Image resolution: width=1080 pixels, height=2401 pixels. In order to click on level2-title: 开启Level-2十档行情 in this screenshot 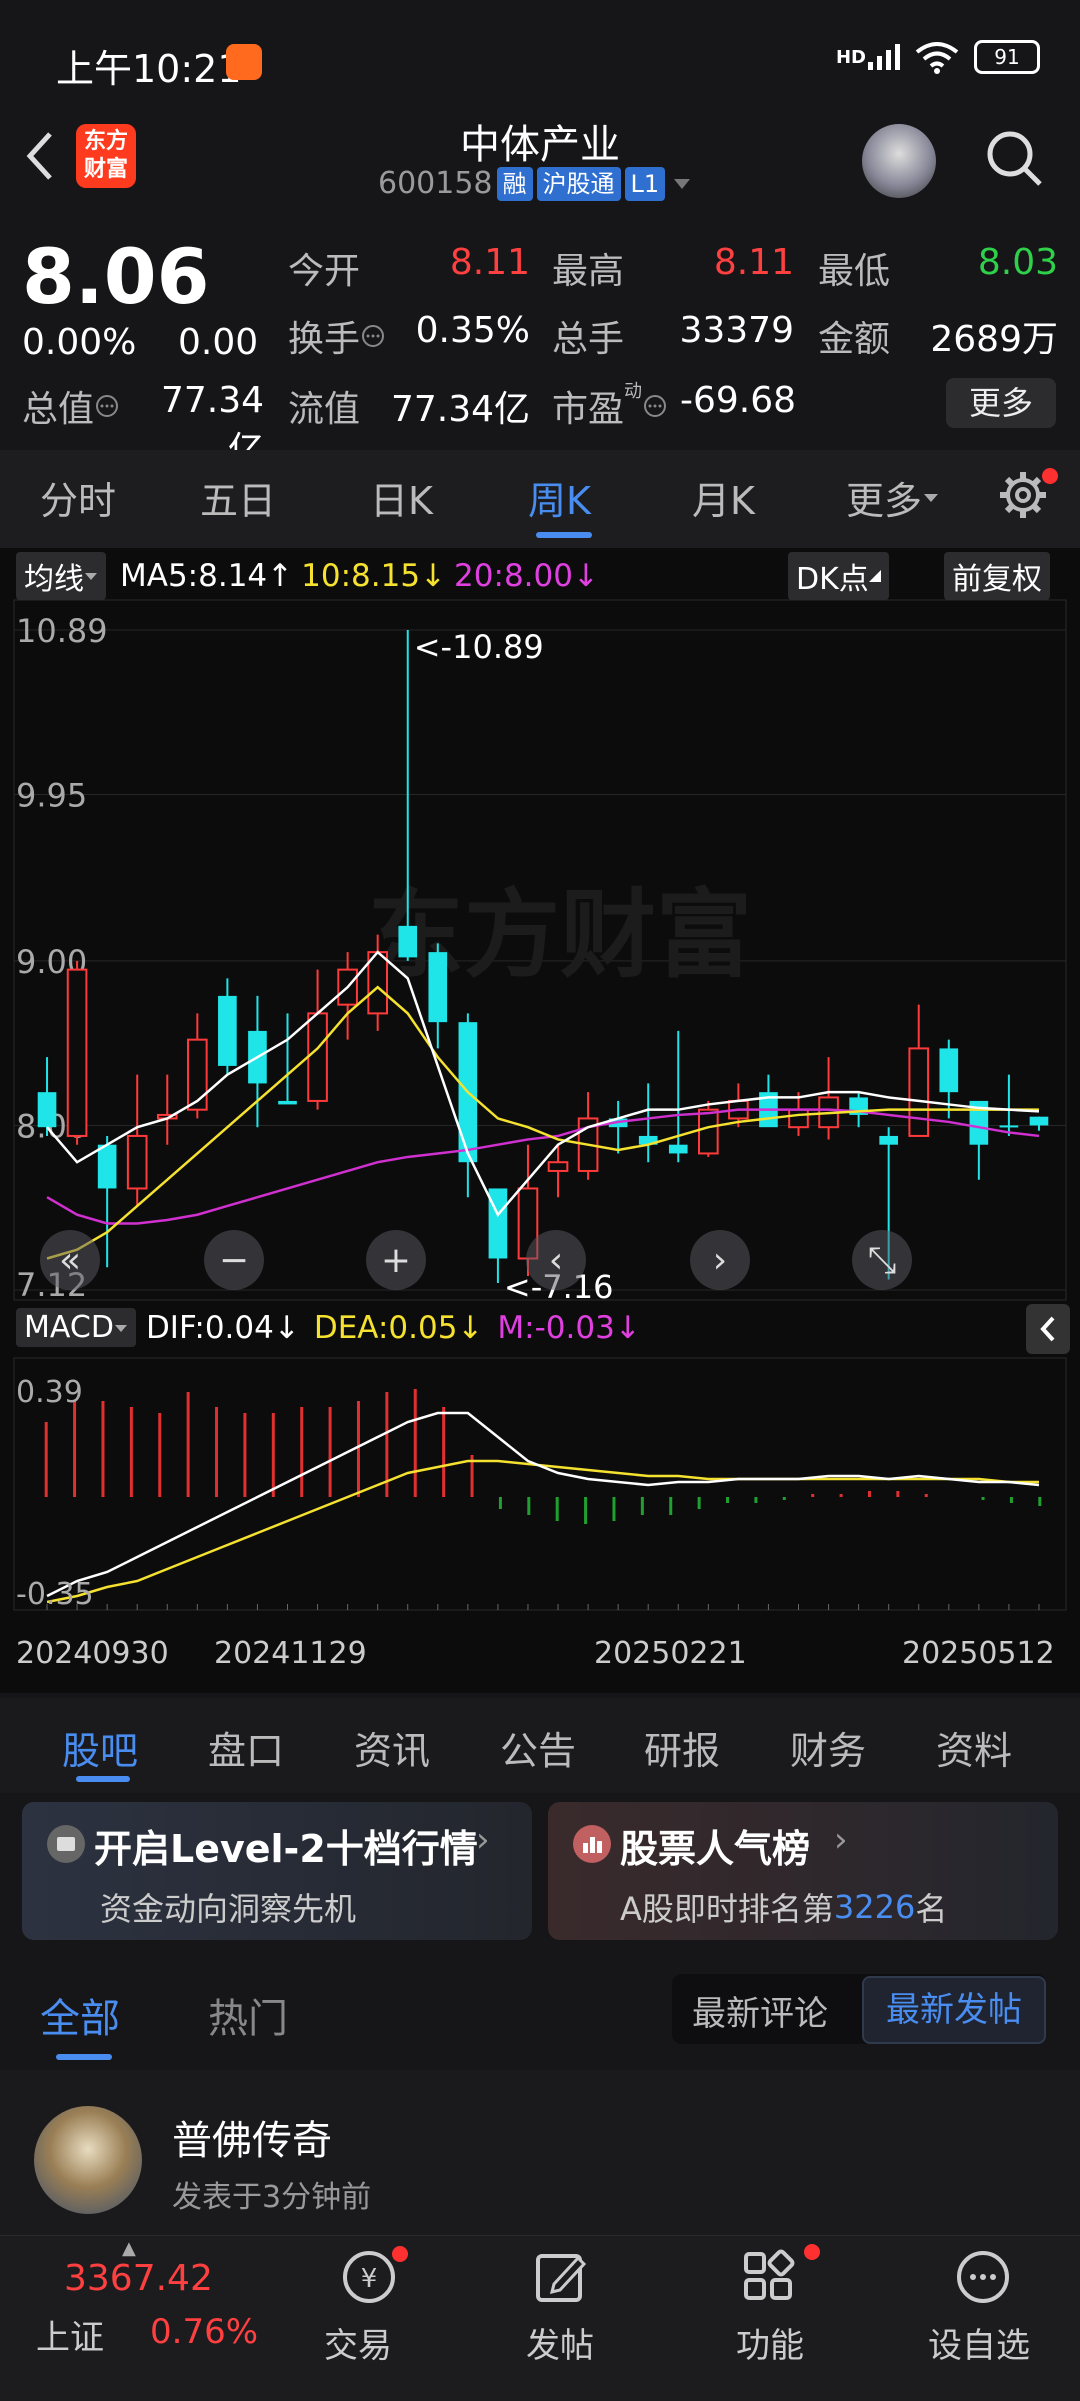, I will do `click(286, 1849)`.